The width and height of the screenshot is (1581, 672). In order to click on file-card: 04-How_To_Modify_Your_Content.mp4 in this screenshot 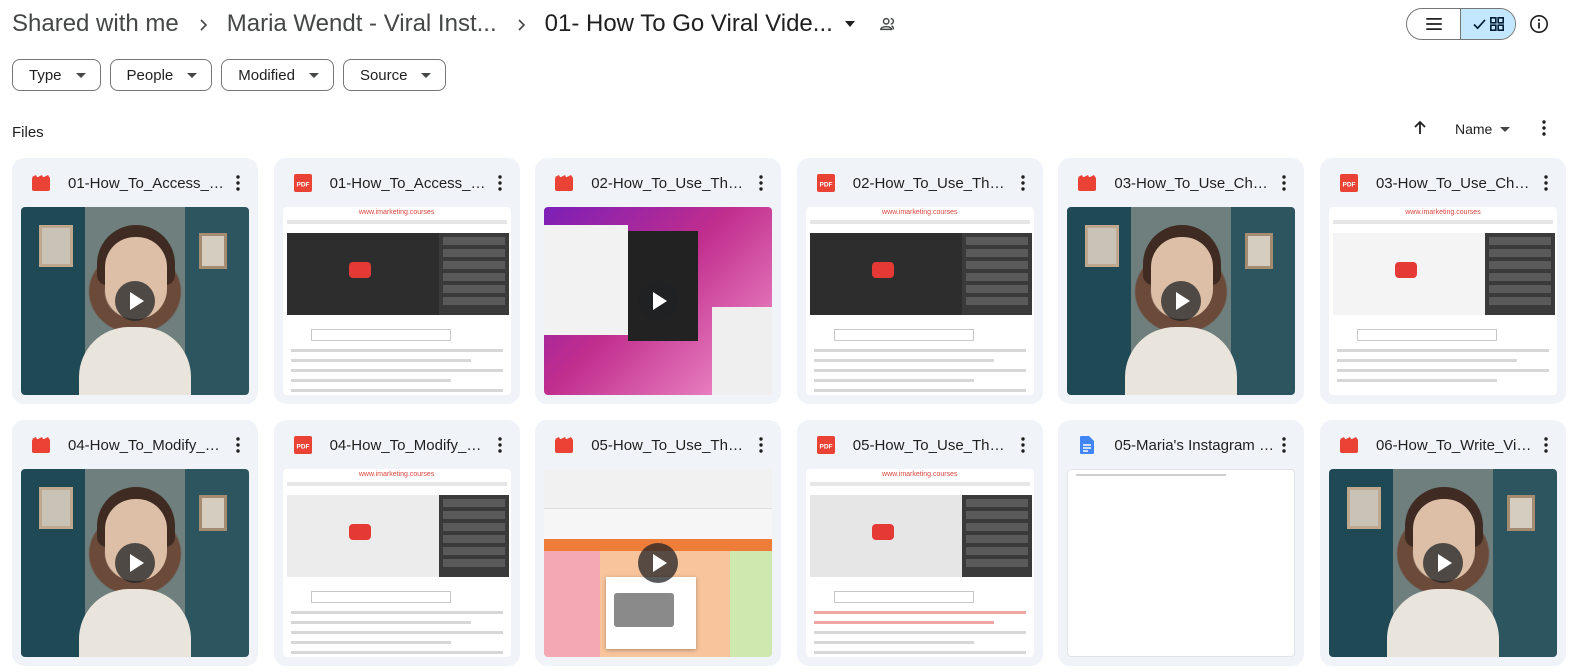, I will do `click(135, 543)`.